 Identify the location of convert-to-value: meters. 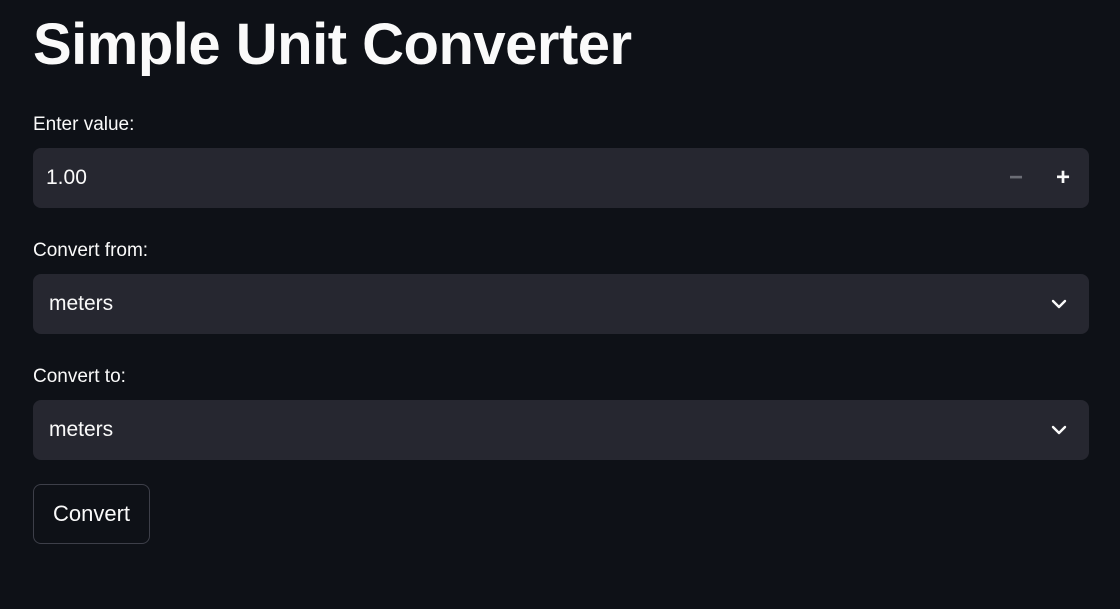
(81, 429).